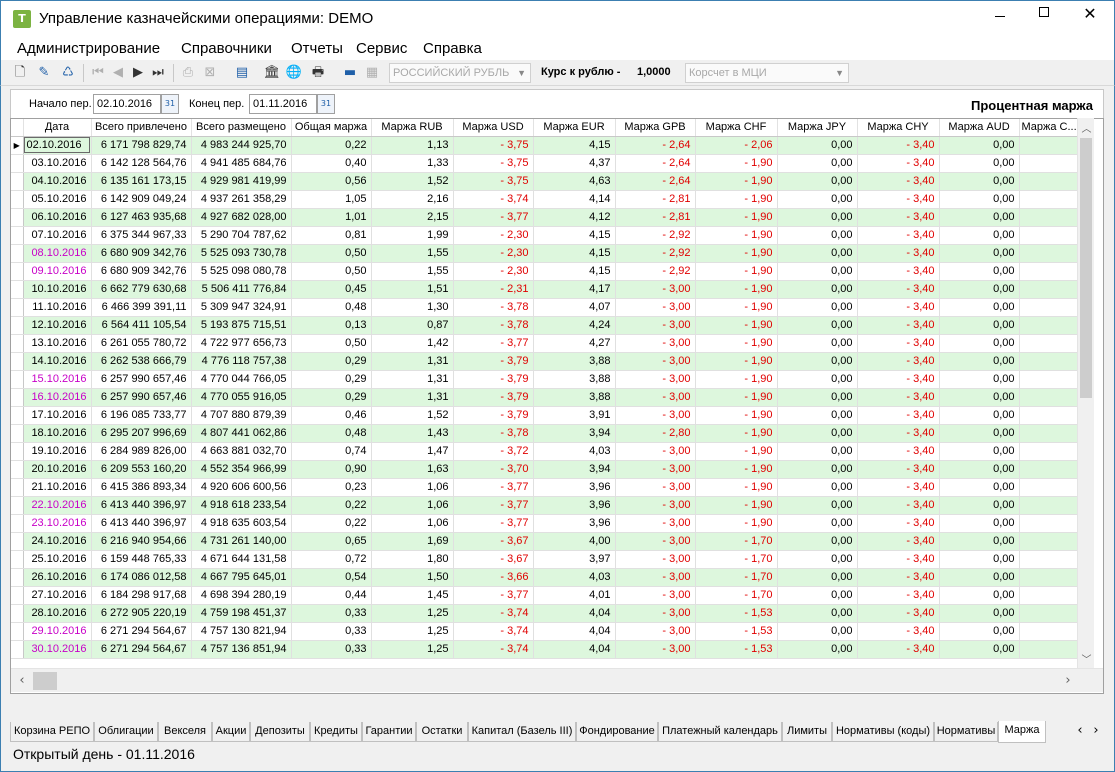 This screenshot has height=772, width=1115. What do you see at coordinates (412, 253) in the screenshot?
I see `table-cell: 1,55` at bounding box center [412, 253].